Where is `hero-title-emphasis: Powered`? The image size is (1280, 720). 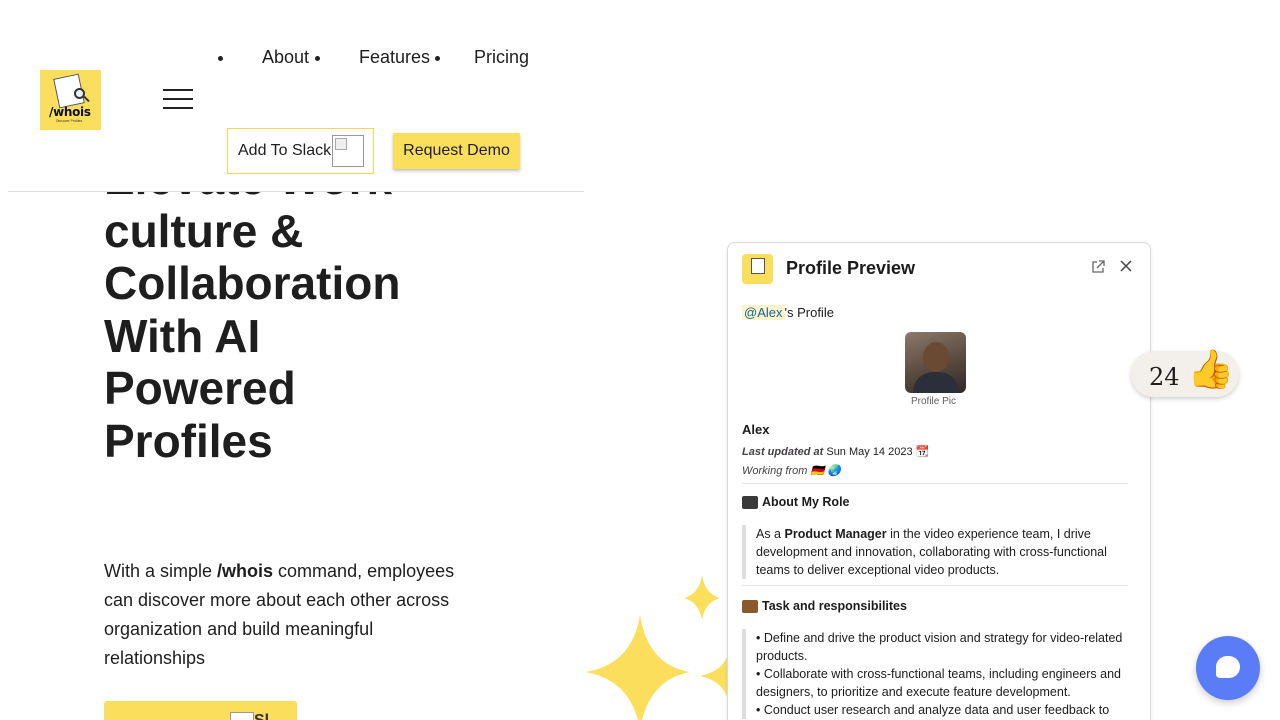
hero-title-emphasis: Powered is located at coordinates (200, 388).